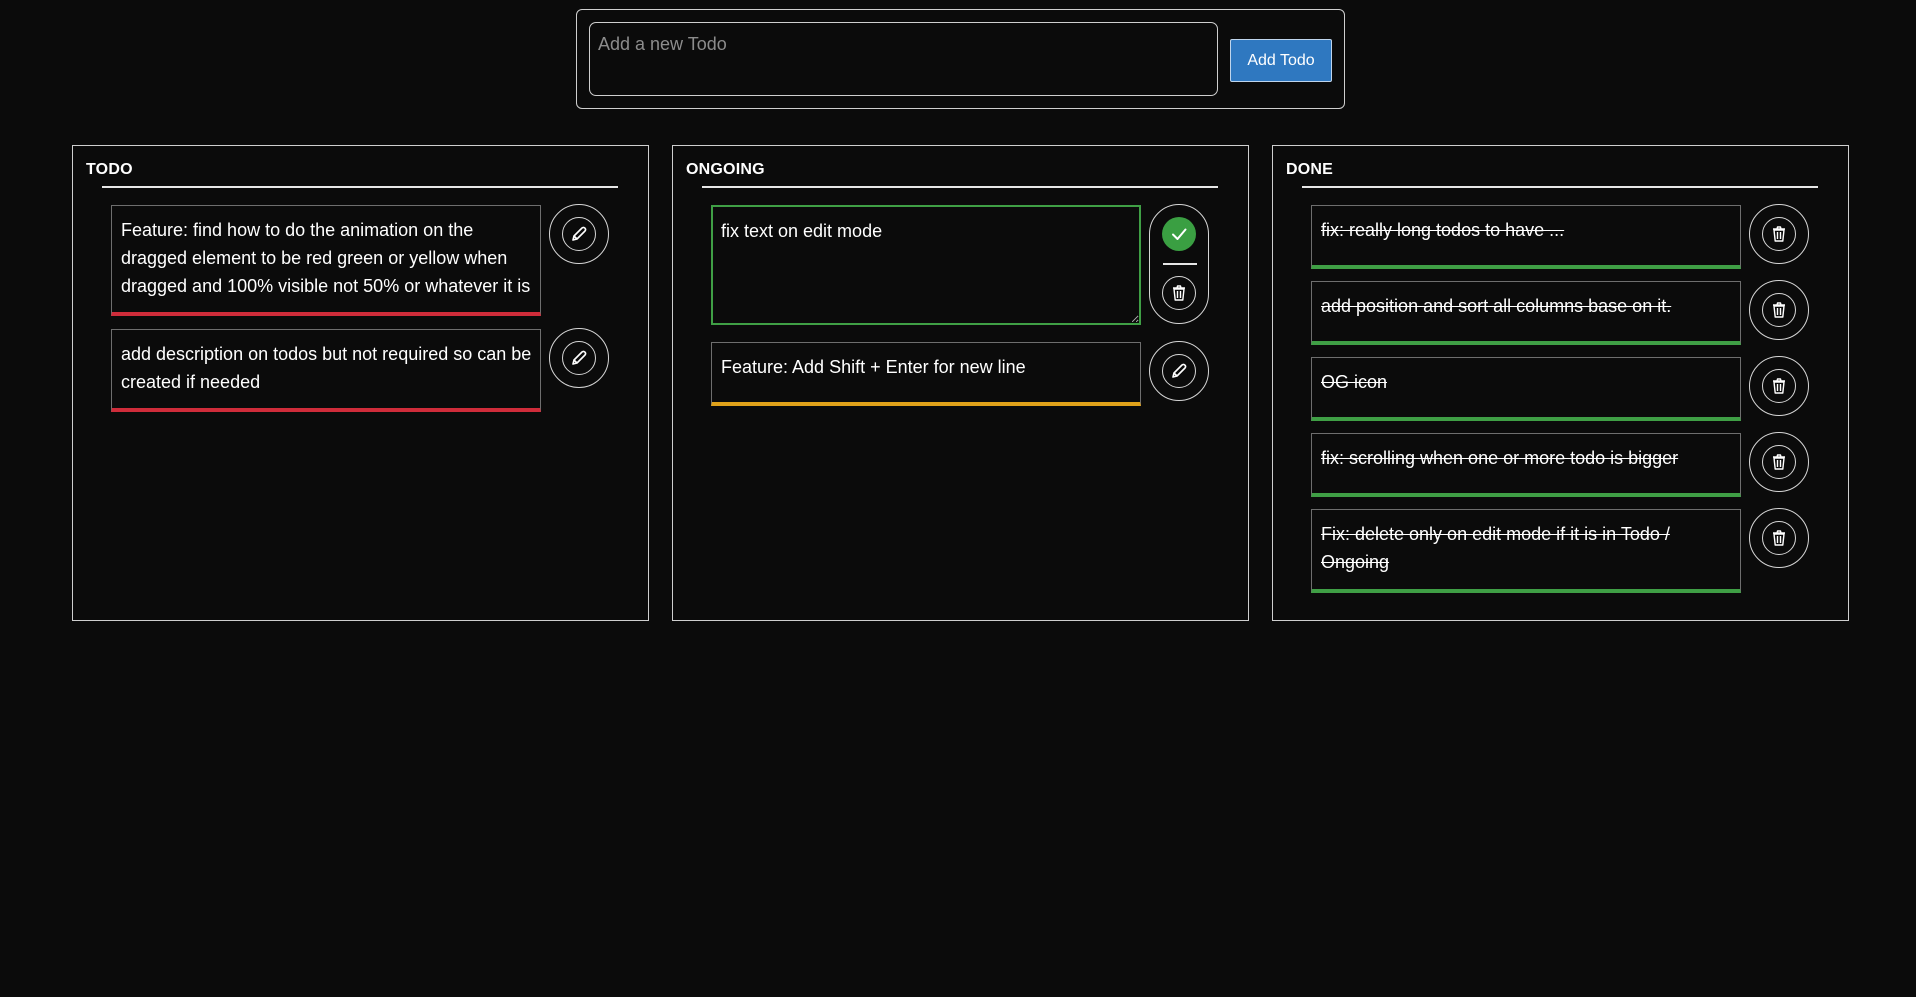  What do you see at coordinates (1354, 382) in the screenshot?
I see `done-card-text: OG icon` at bounding box center [1354, 382].